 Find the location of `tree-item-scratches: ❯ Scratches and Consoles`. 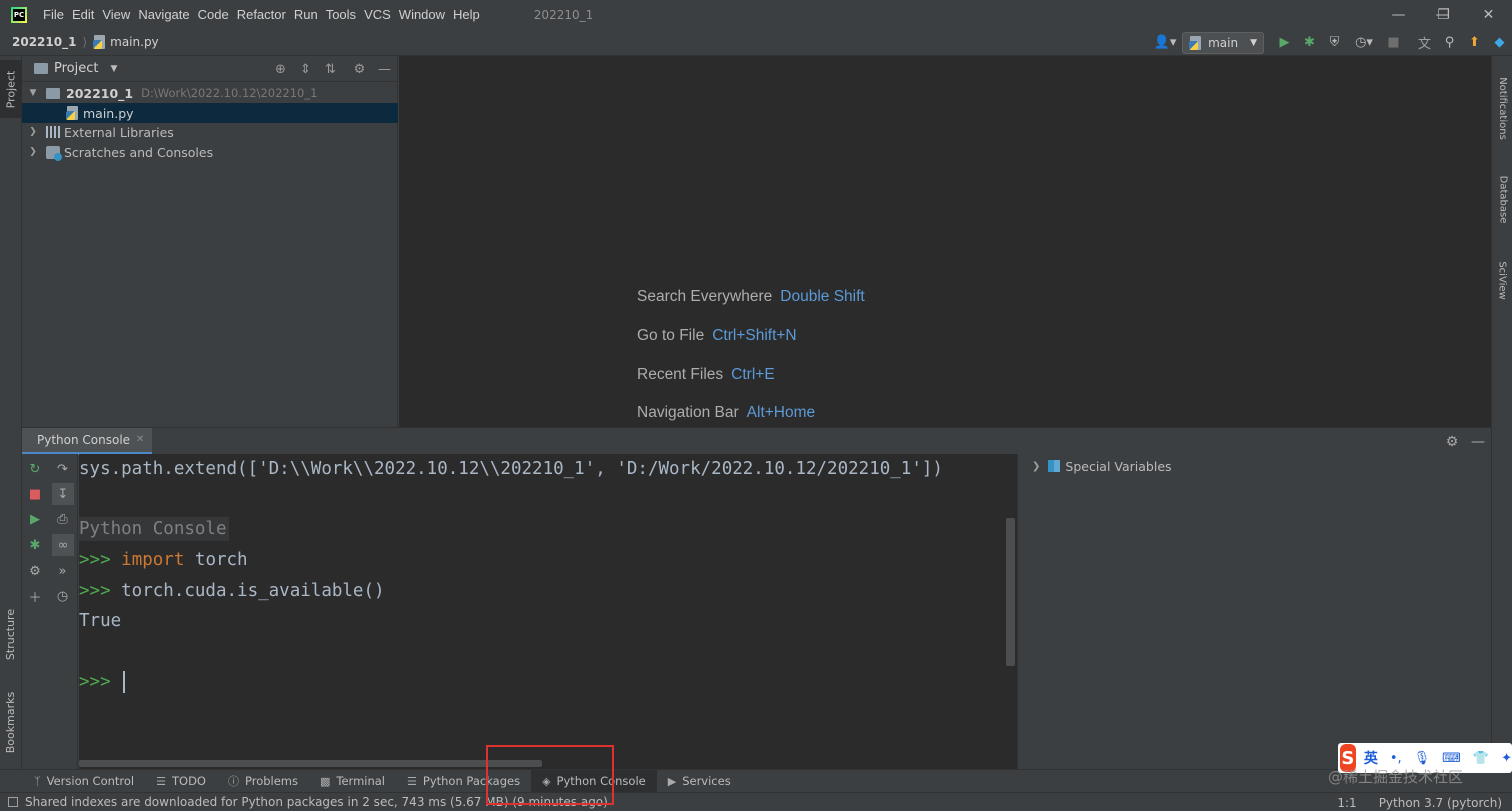

tree-item-scratches: ❯ Scratches and Consoles is located at coordinates (210, 152).